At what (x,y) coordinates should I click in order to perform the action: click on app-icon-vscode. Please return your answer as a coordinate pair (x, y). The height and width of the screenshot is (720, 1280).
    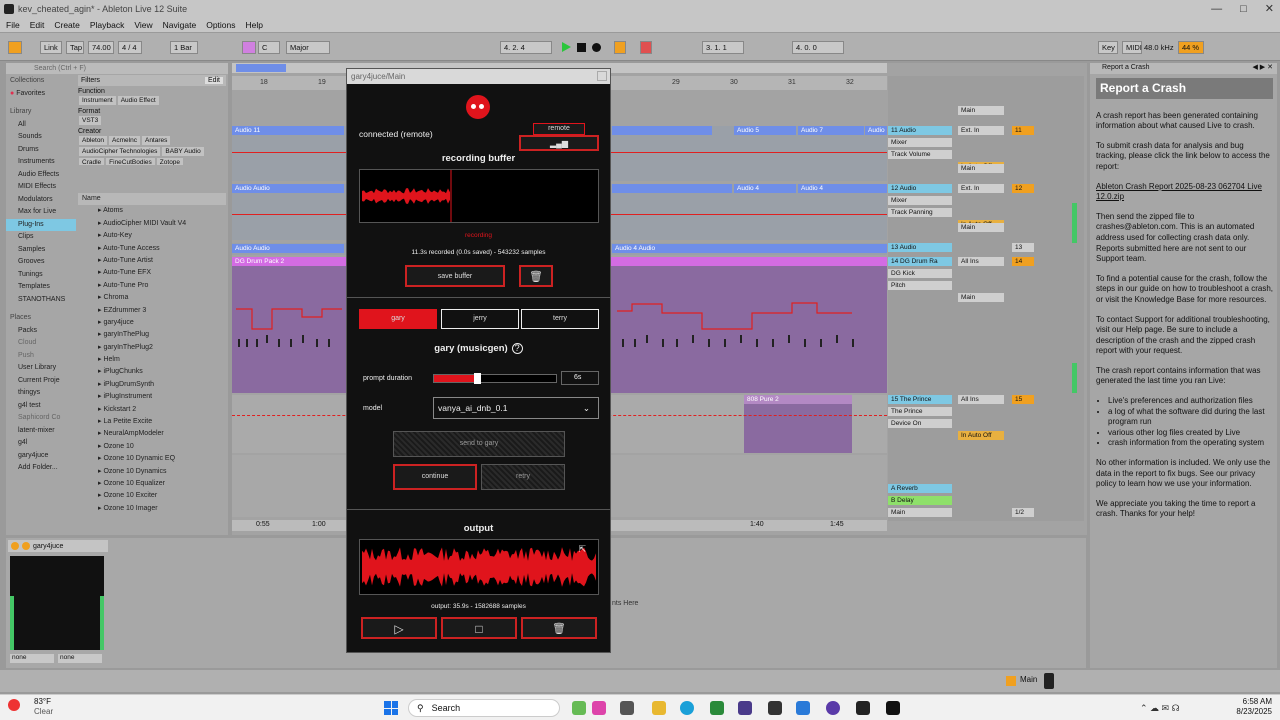
    Looking at the image, I should click on (803, 708).